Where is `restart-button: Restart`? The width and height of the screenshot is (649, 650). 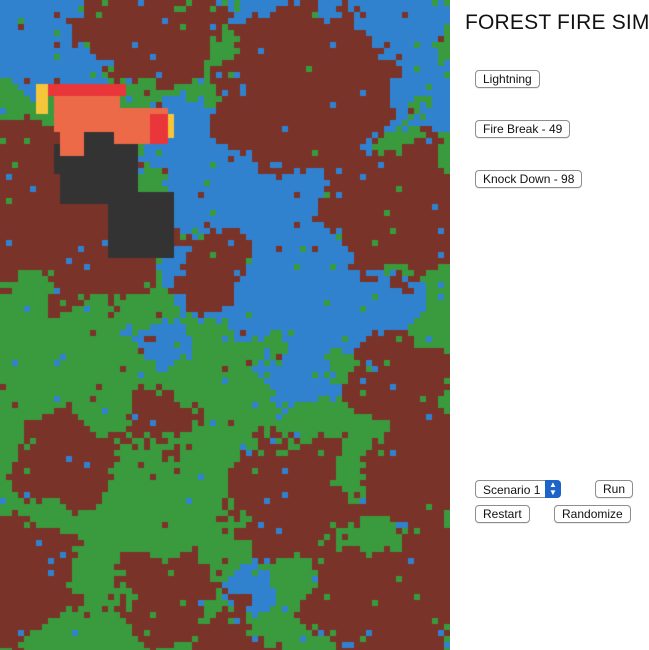 restart-button: Restart is located at coordinates (502, 514).